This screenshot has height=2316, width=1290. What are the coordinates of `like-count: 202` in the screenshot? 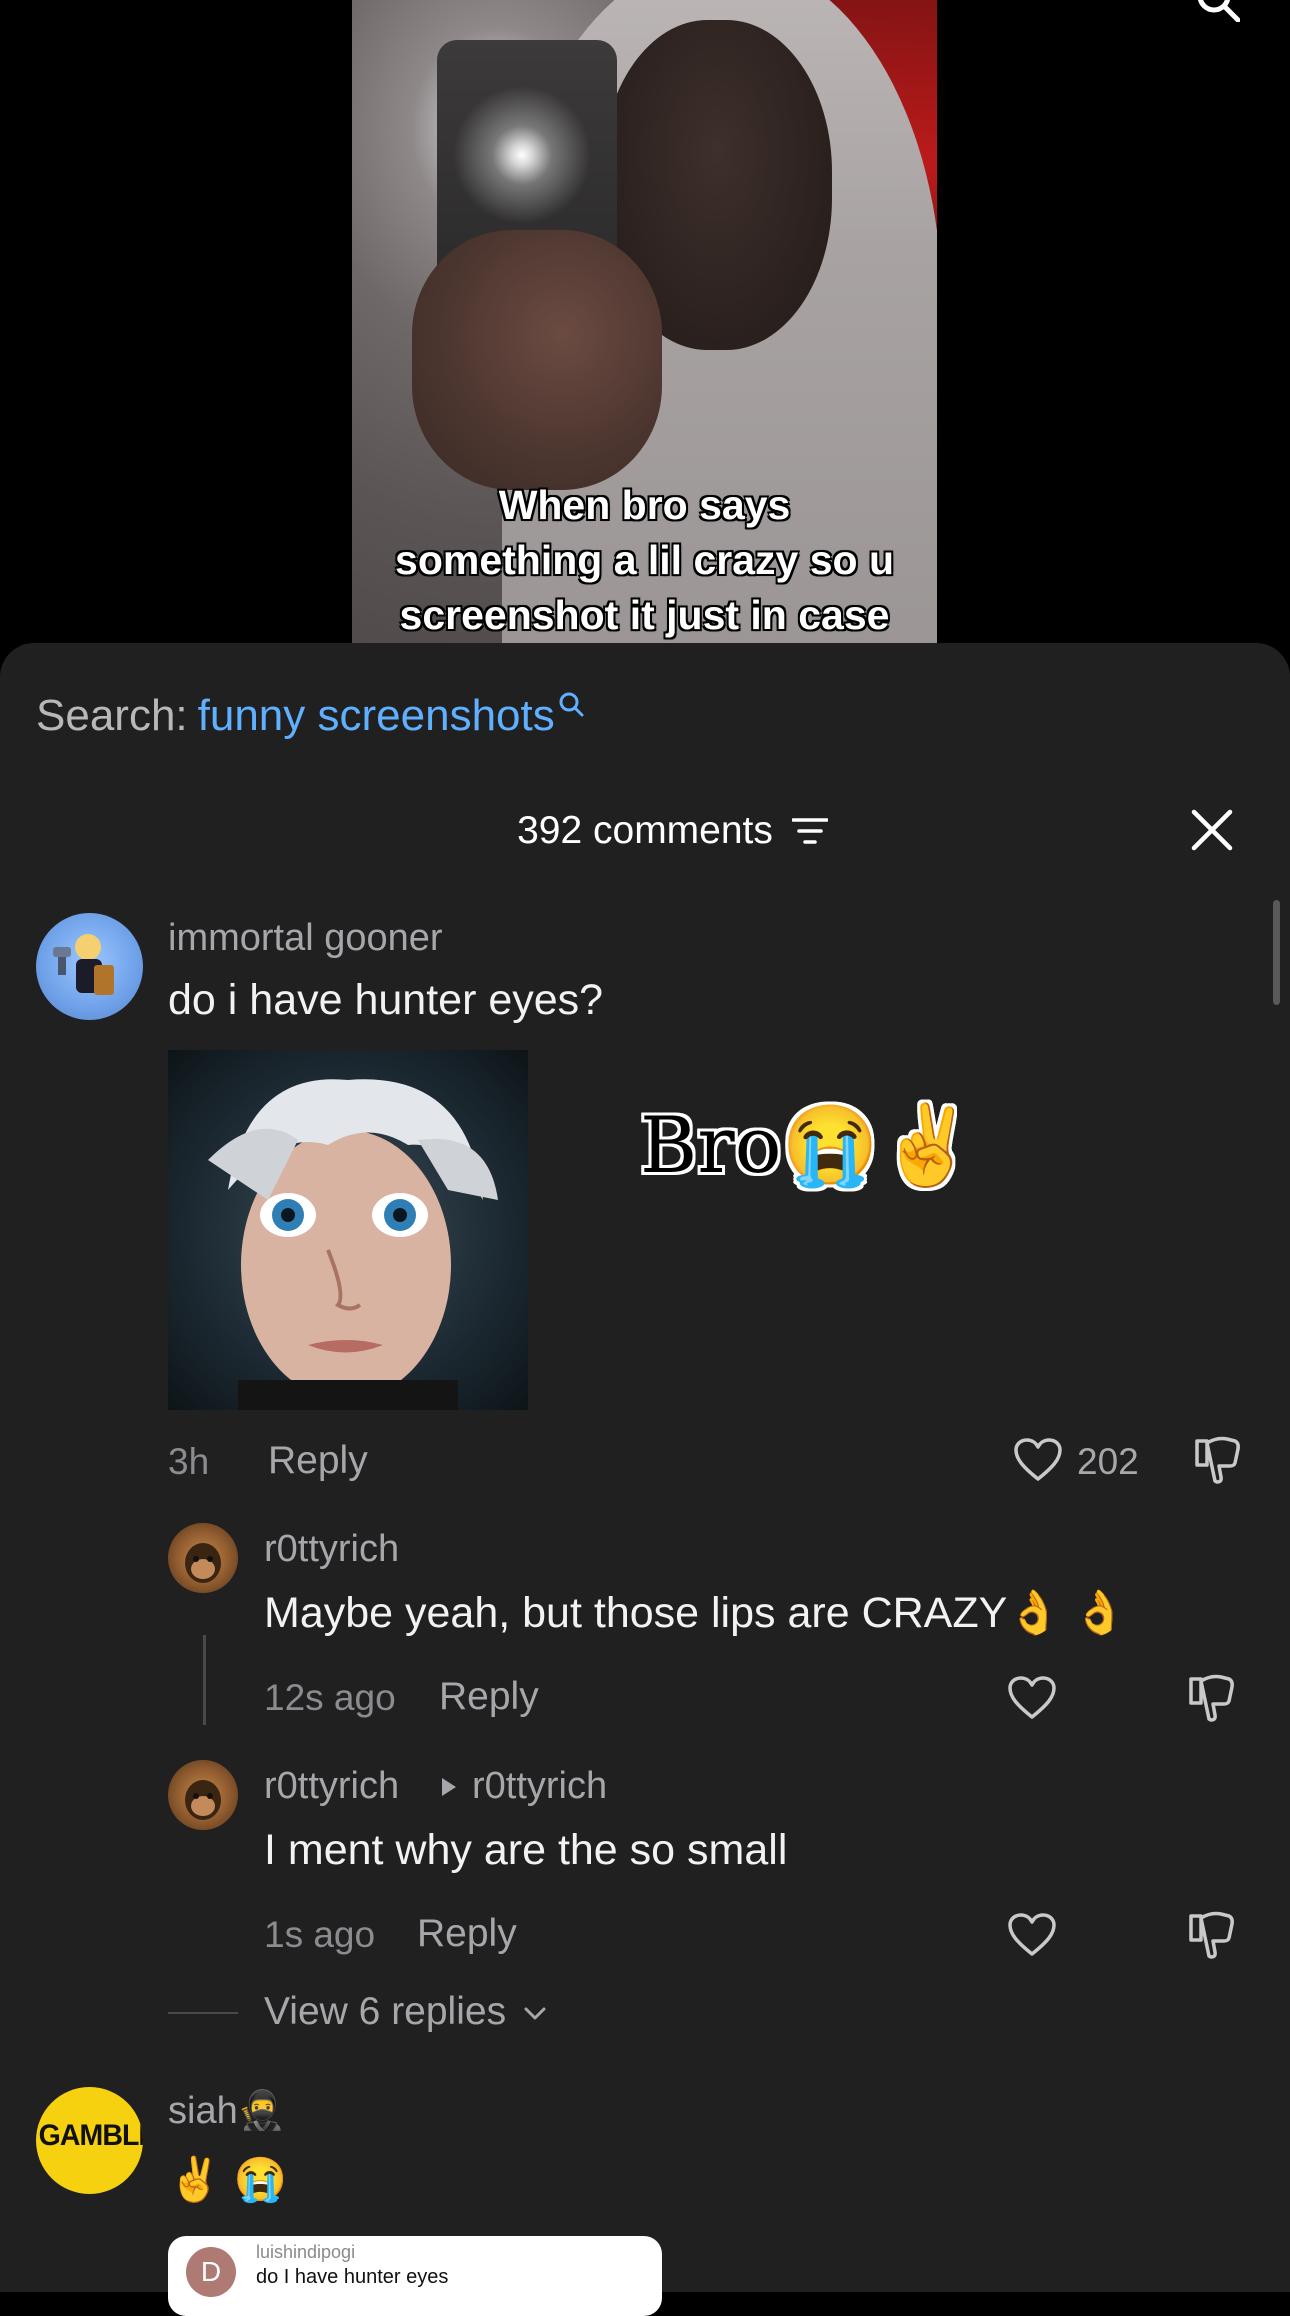 It's located at (1108, 1461).